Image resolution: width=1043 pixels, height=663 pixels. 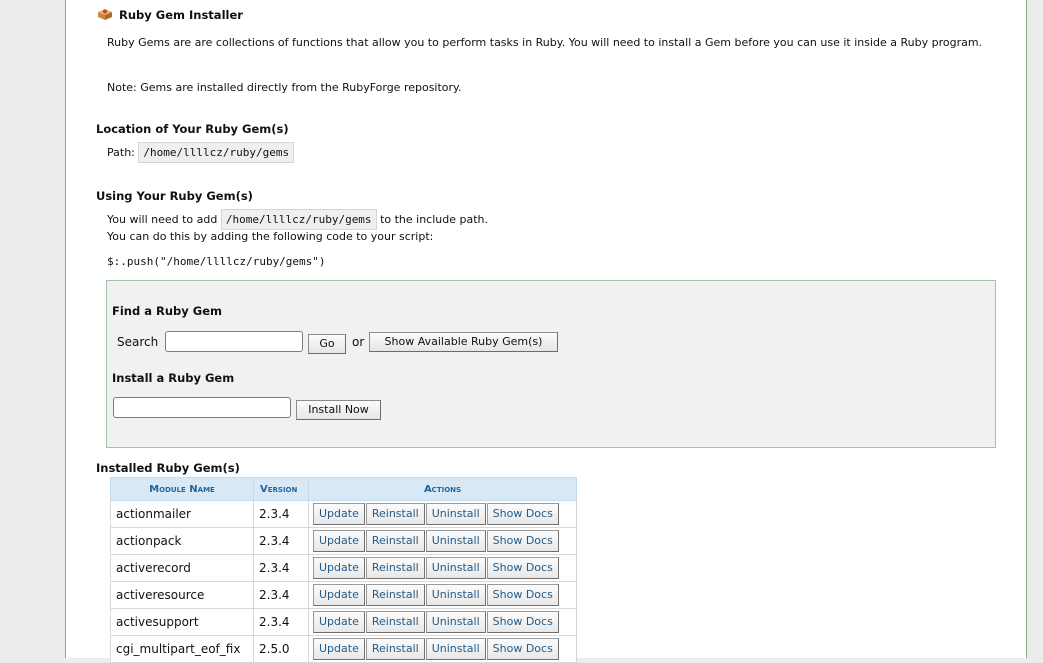 I want to click on install-now-button: Install Now, so click(x=338, y=410).